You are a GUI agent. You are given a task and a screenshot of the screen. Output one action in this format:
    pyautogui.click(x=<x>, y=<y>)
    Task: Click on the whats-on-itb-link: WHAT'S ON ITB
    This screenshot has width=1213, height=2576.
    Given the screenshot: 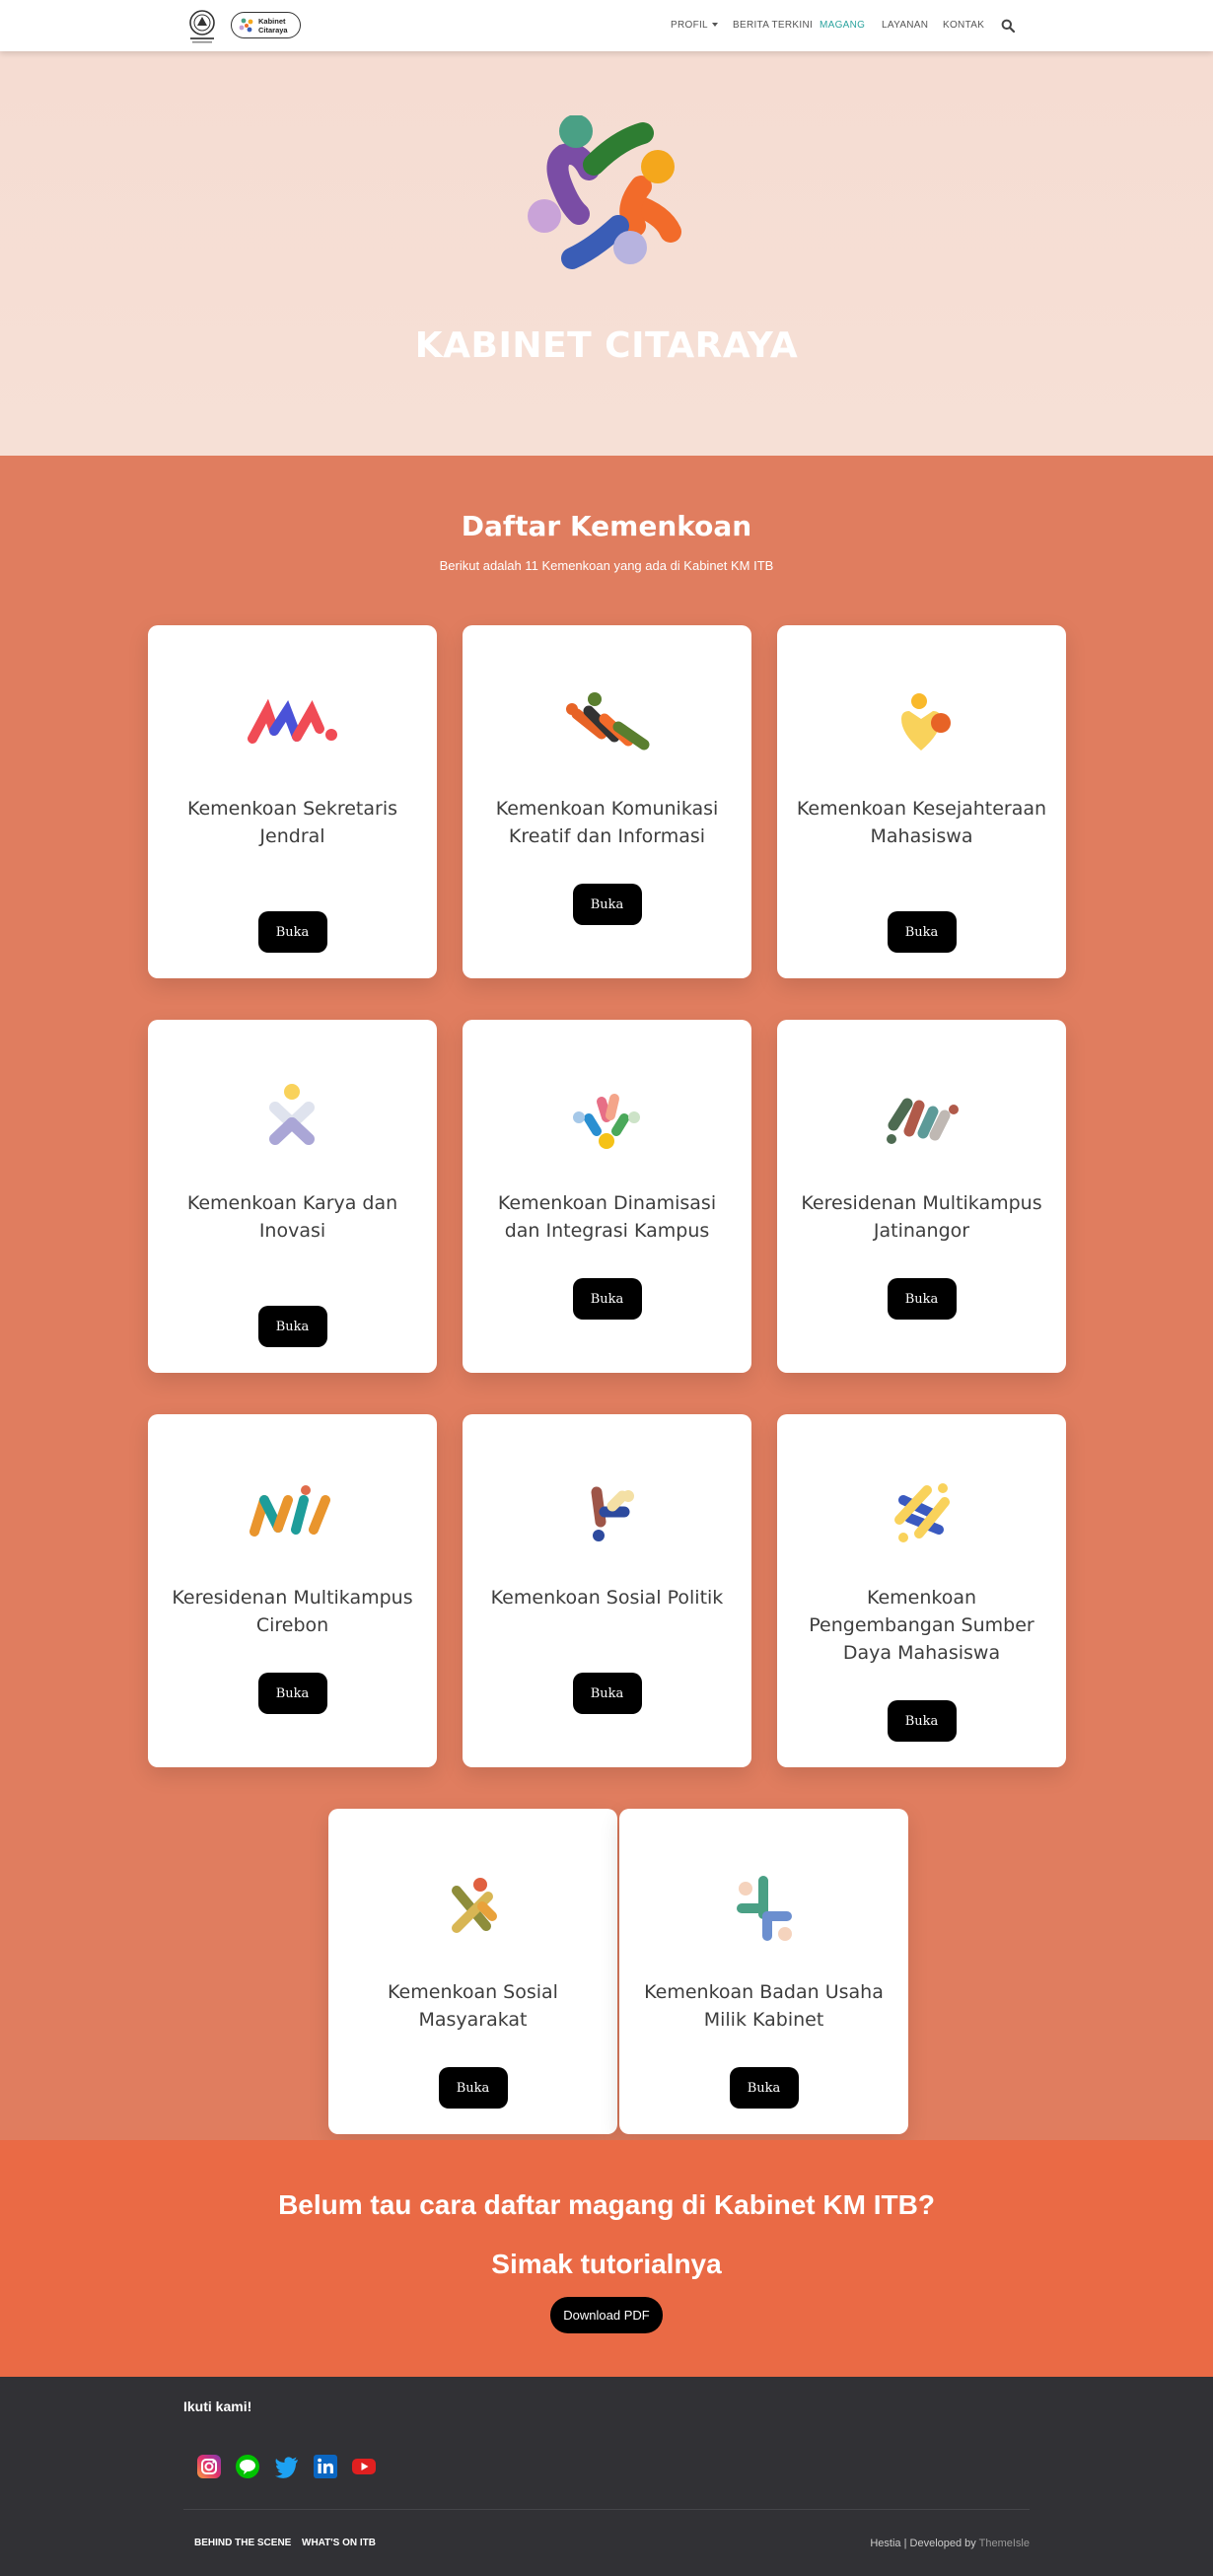 What is the action you would take?
    pyautogui.click(x=339, y=2543)
    